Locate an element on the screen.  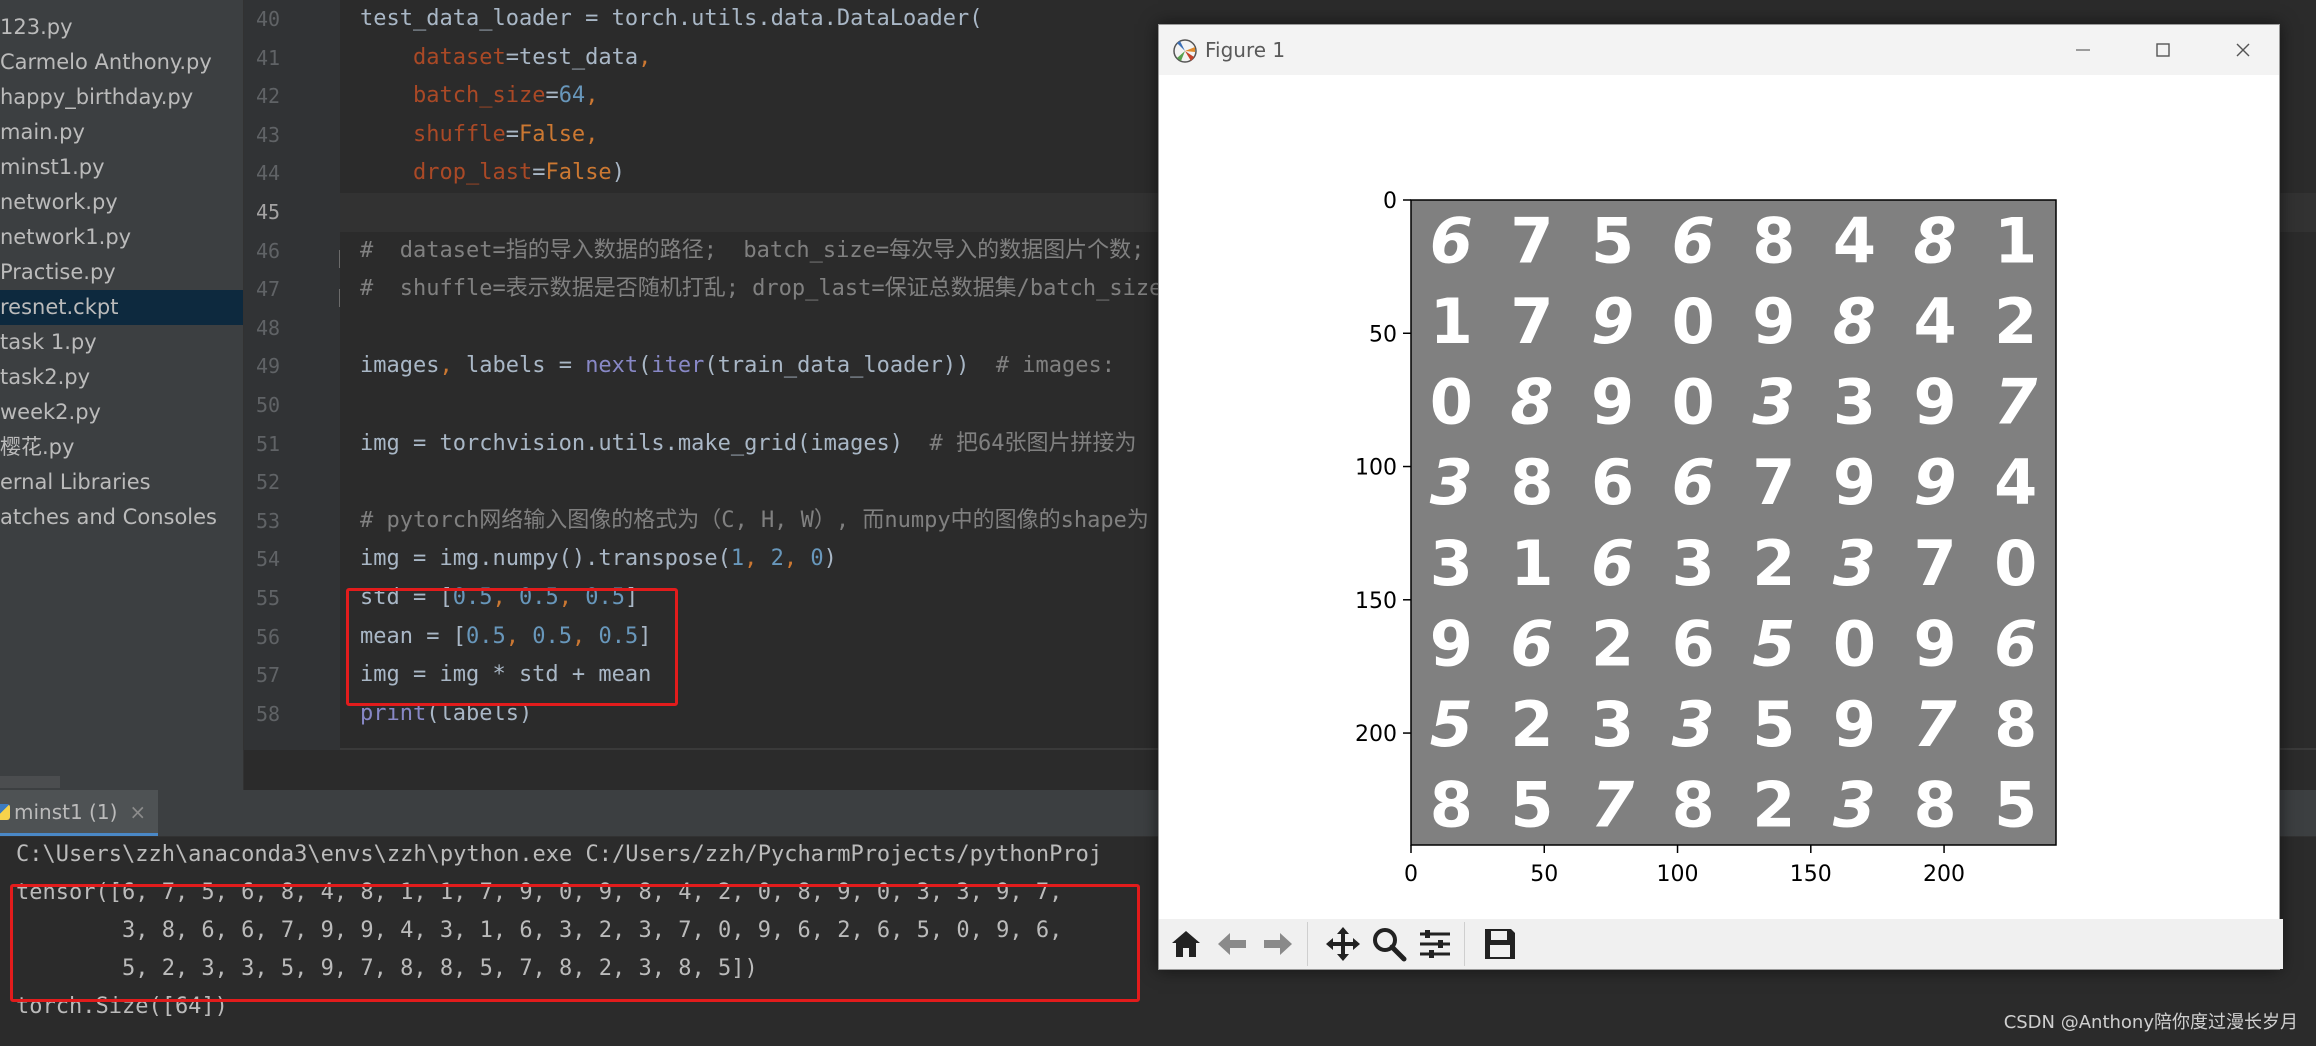
save-button is located at coordinates (1500, 944).